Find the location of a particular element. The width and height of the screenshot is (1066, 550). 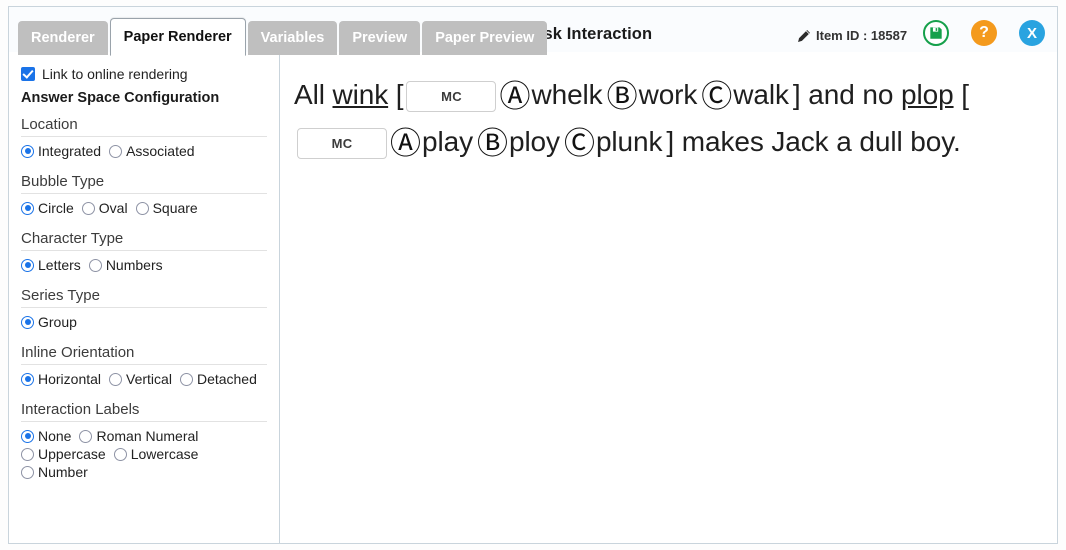

close-x-icon: X is located at coordinates (1031, 33).